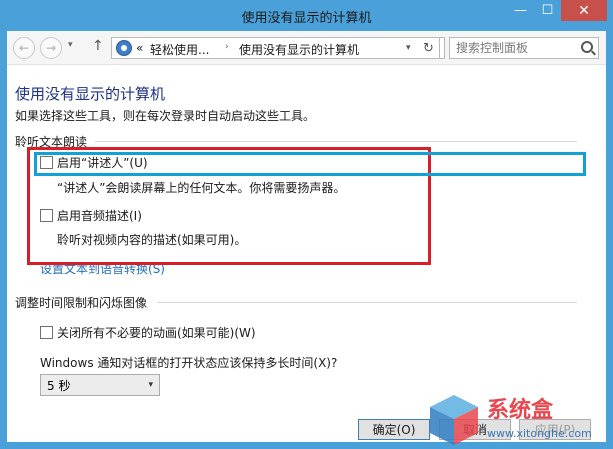 This screenshot has height=449, width=613. What do you see at coordinates (520, 10) in the screenshot?
I see `minimize-button: —` at bounding box center [520, 10].